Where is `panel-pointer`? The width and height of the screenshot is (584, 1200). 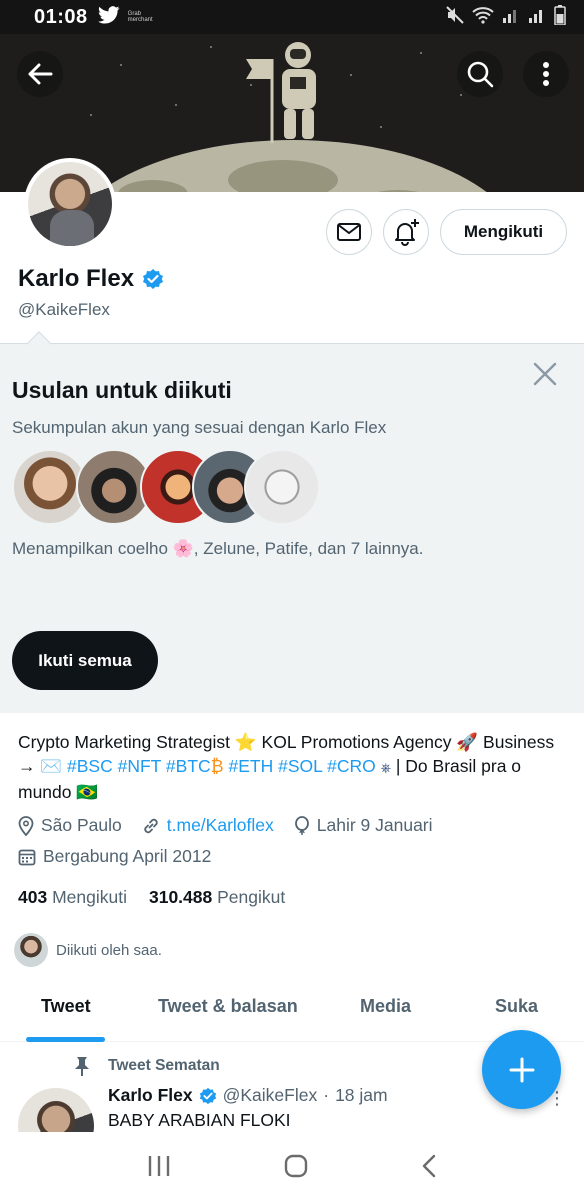
panel-pointer is located at coordinates (39, 344).